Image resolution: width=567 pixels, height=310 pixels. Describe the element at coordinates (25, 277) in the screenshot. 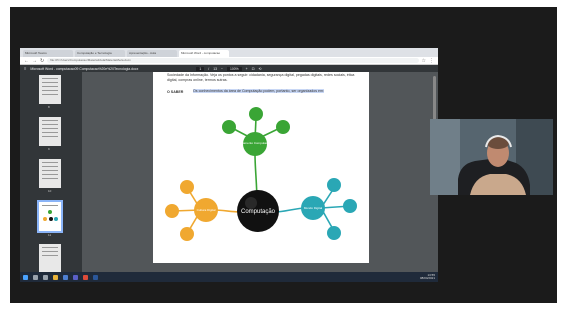

I see `start-icon` at that location.